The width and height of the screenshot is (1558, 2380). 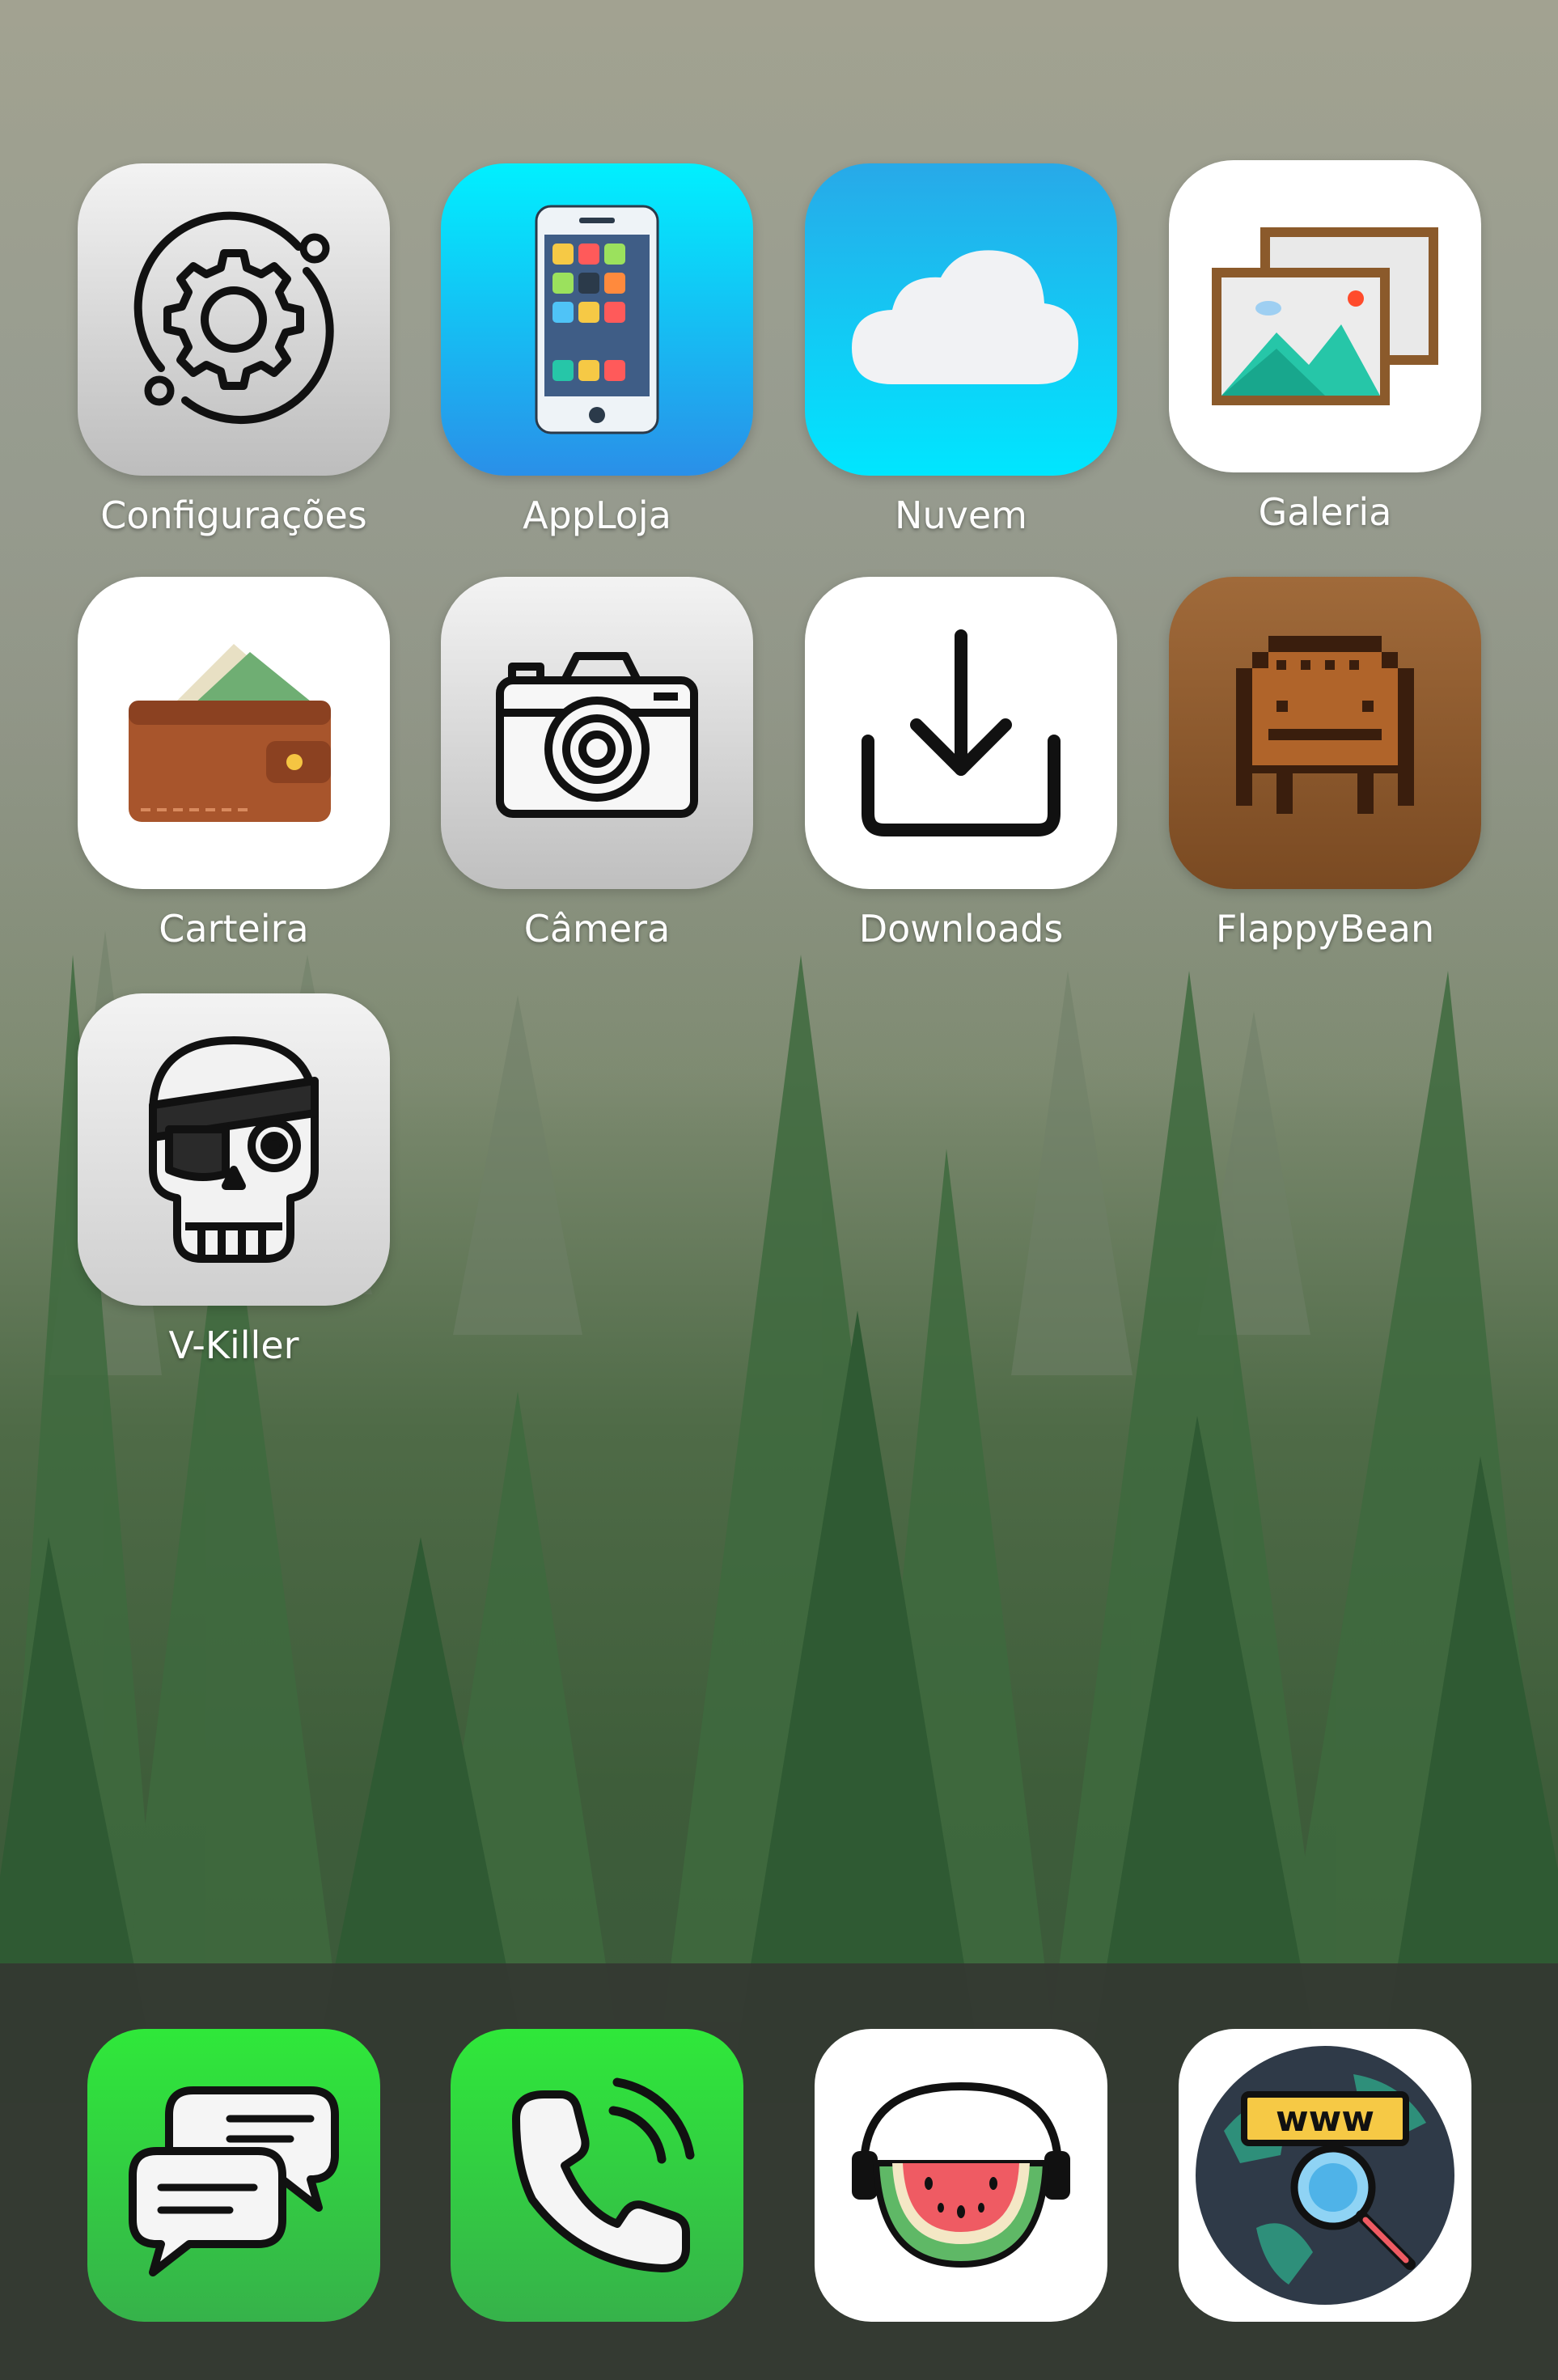 What do you see at coordinates (233, 2175) in the screenshot?
I see `chat-bubbles-icon` at bounding box center [233, 2175].